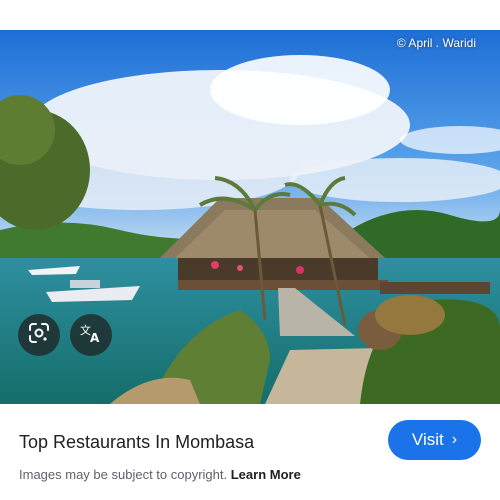 Image resolution: width=500 pixels, height=500 pixels. I want to click on image-credit: © April . Waridi, so click(436, 43).